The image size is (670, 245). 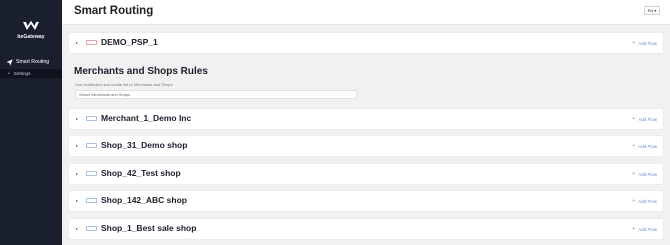 What do you see at coordinates (129, 42) in the screenshot?
I see `card-title: DEMO_PSP_1` at bounding box center [129, 42].